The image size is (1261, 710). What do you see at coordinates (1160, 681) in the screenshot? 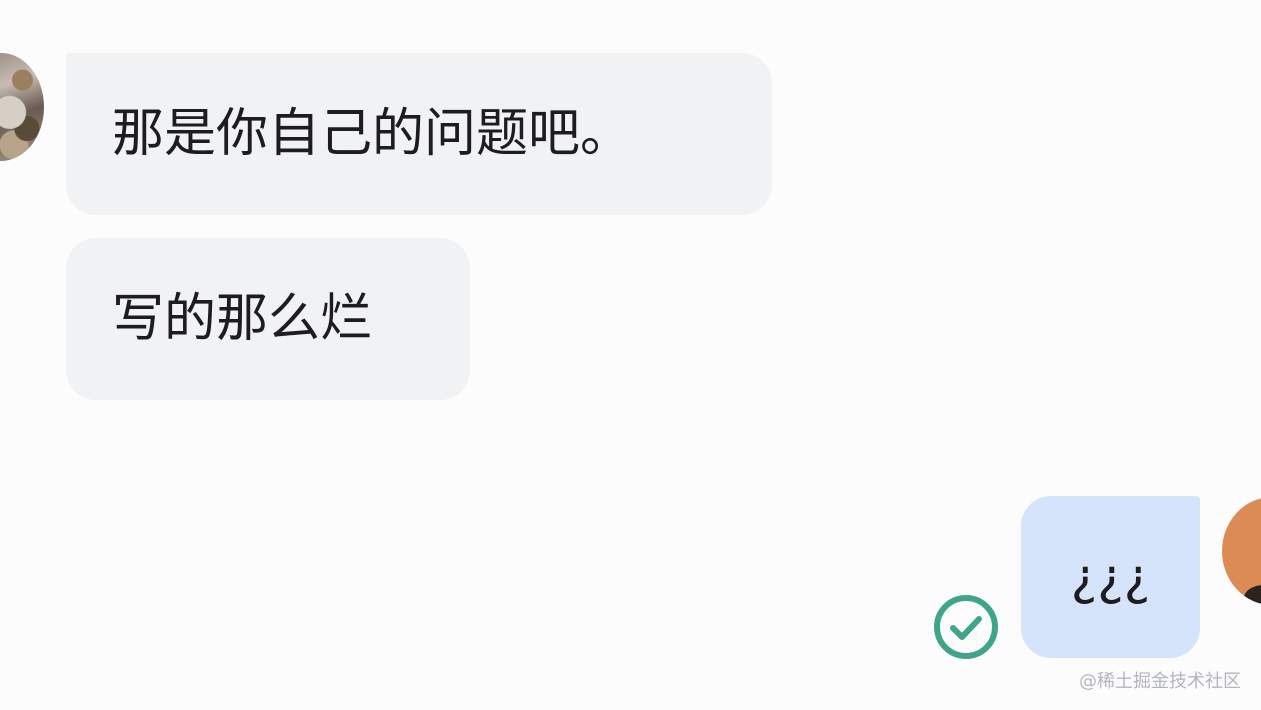
I see `watermark: @稀土掘金技术社区` at bounding box center [1160, 681].